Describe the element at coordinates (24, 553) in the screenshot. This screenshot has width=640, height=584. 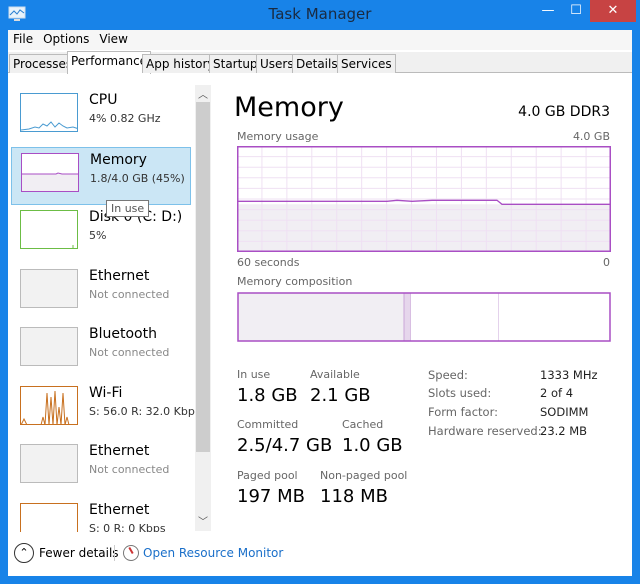
I see `chevron-up-icon: ⌃` at that location.